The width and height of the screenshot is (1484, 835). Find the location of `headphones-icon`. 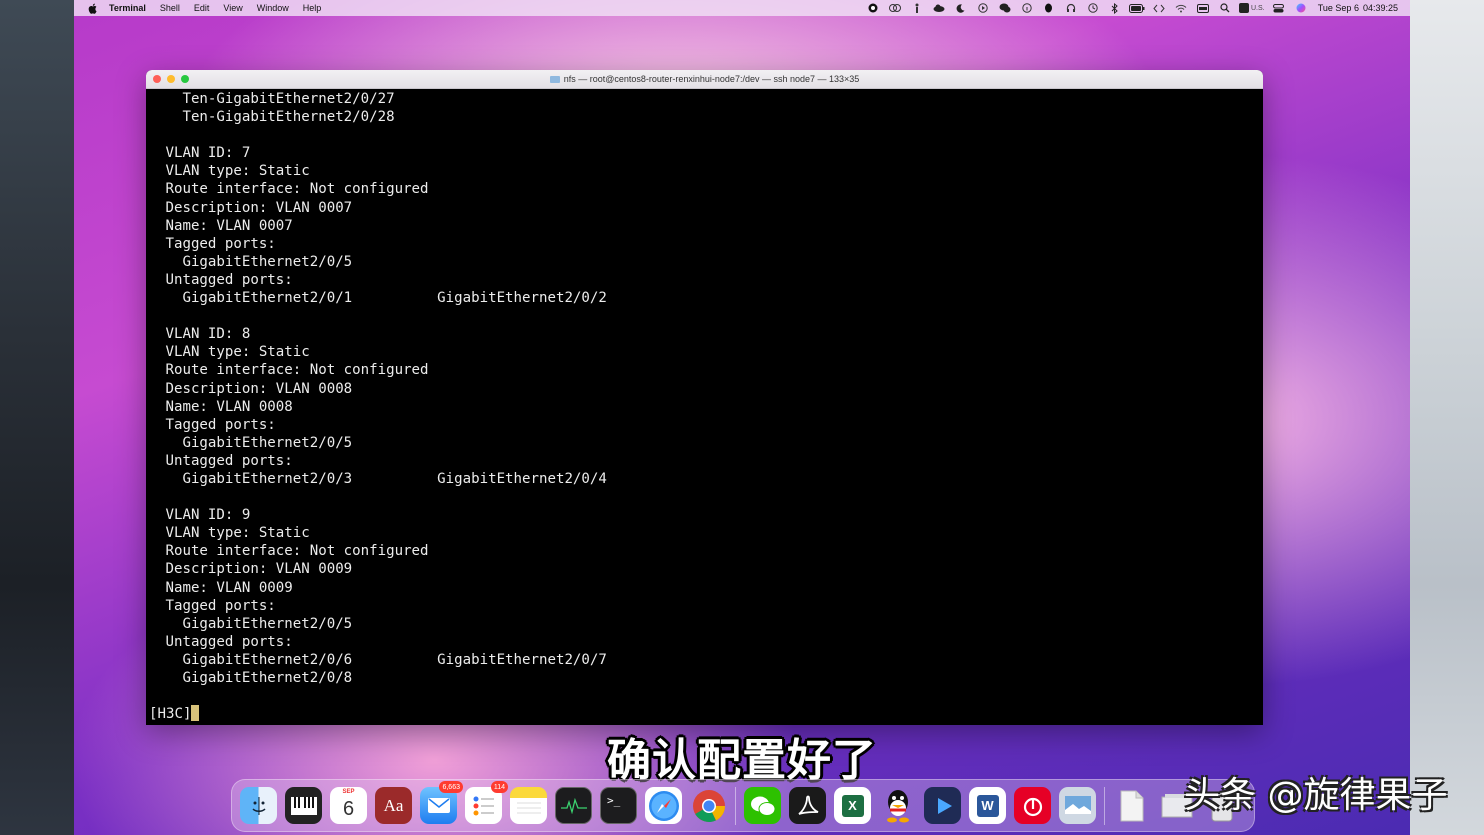

headphones-icon is located at coordinates (1071, 8).